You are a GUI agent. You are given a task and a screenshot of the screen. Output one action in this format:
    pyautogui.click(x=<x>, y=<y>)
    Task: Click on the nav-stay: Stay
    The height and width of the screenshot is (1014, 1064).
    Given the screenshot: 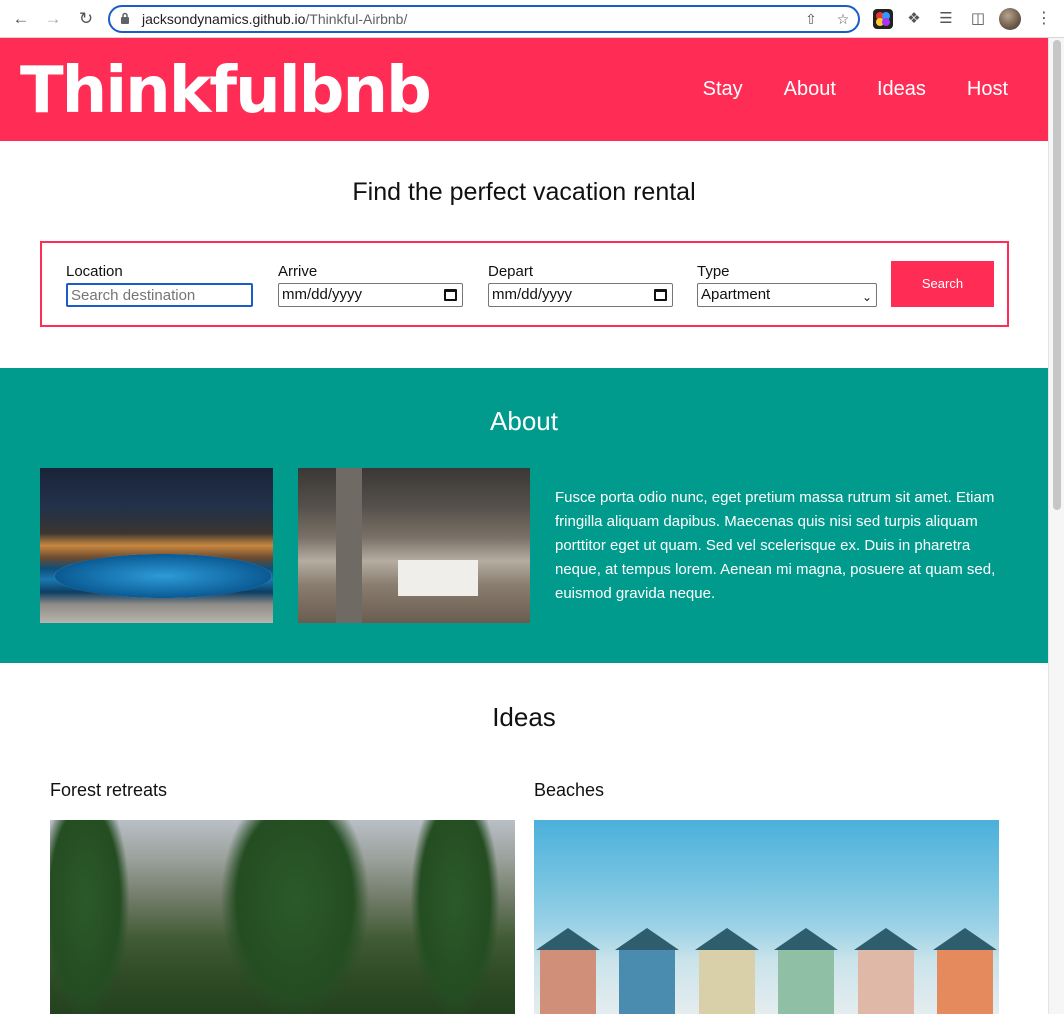 What is the action you would take?
    pyautogui.click(x=723, y=89)
    